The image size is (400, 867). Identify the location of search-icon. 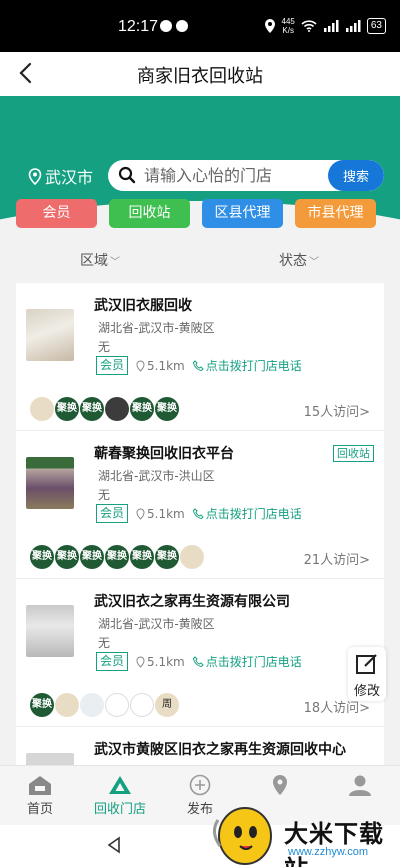
(127, 175).